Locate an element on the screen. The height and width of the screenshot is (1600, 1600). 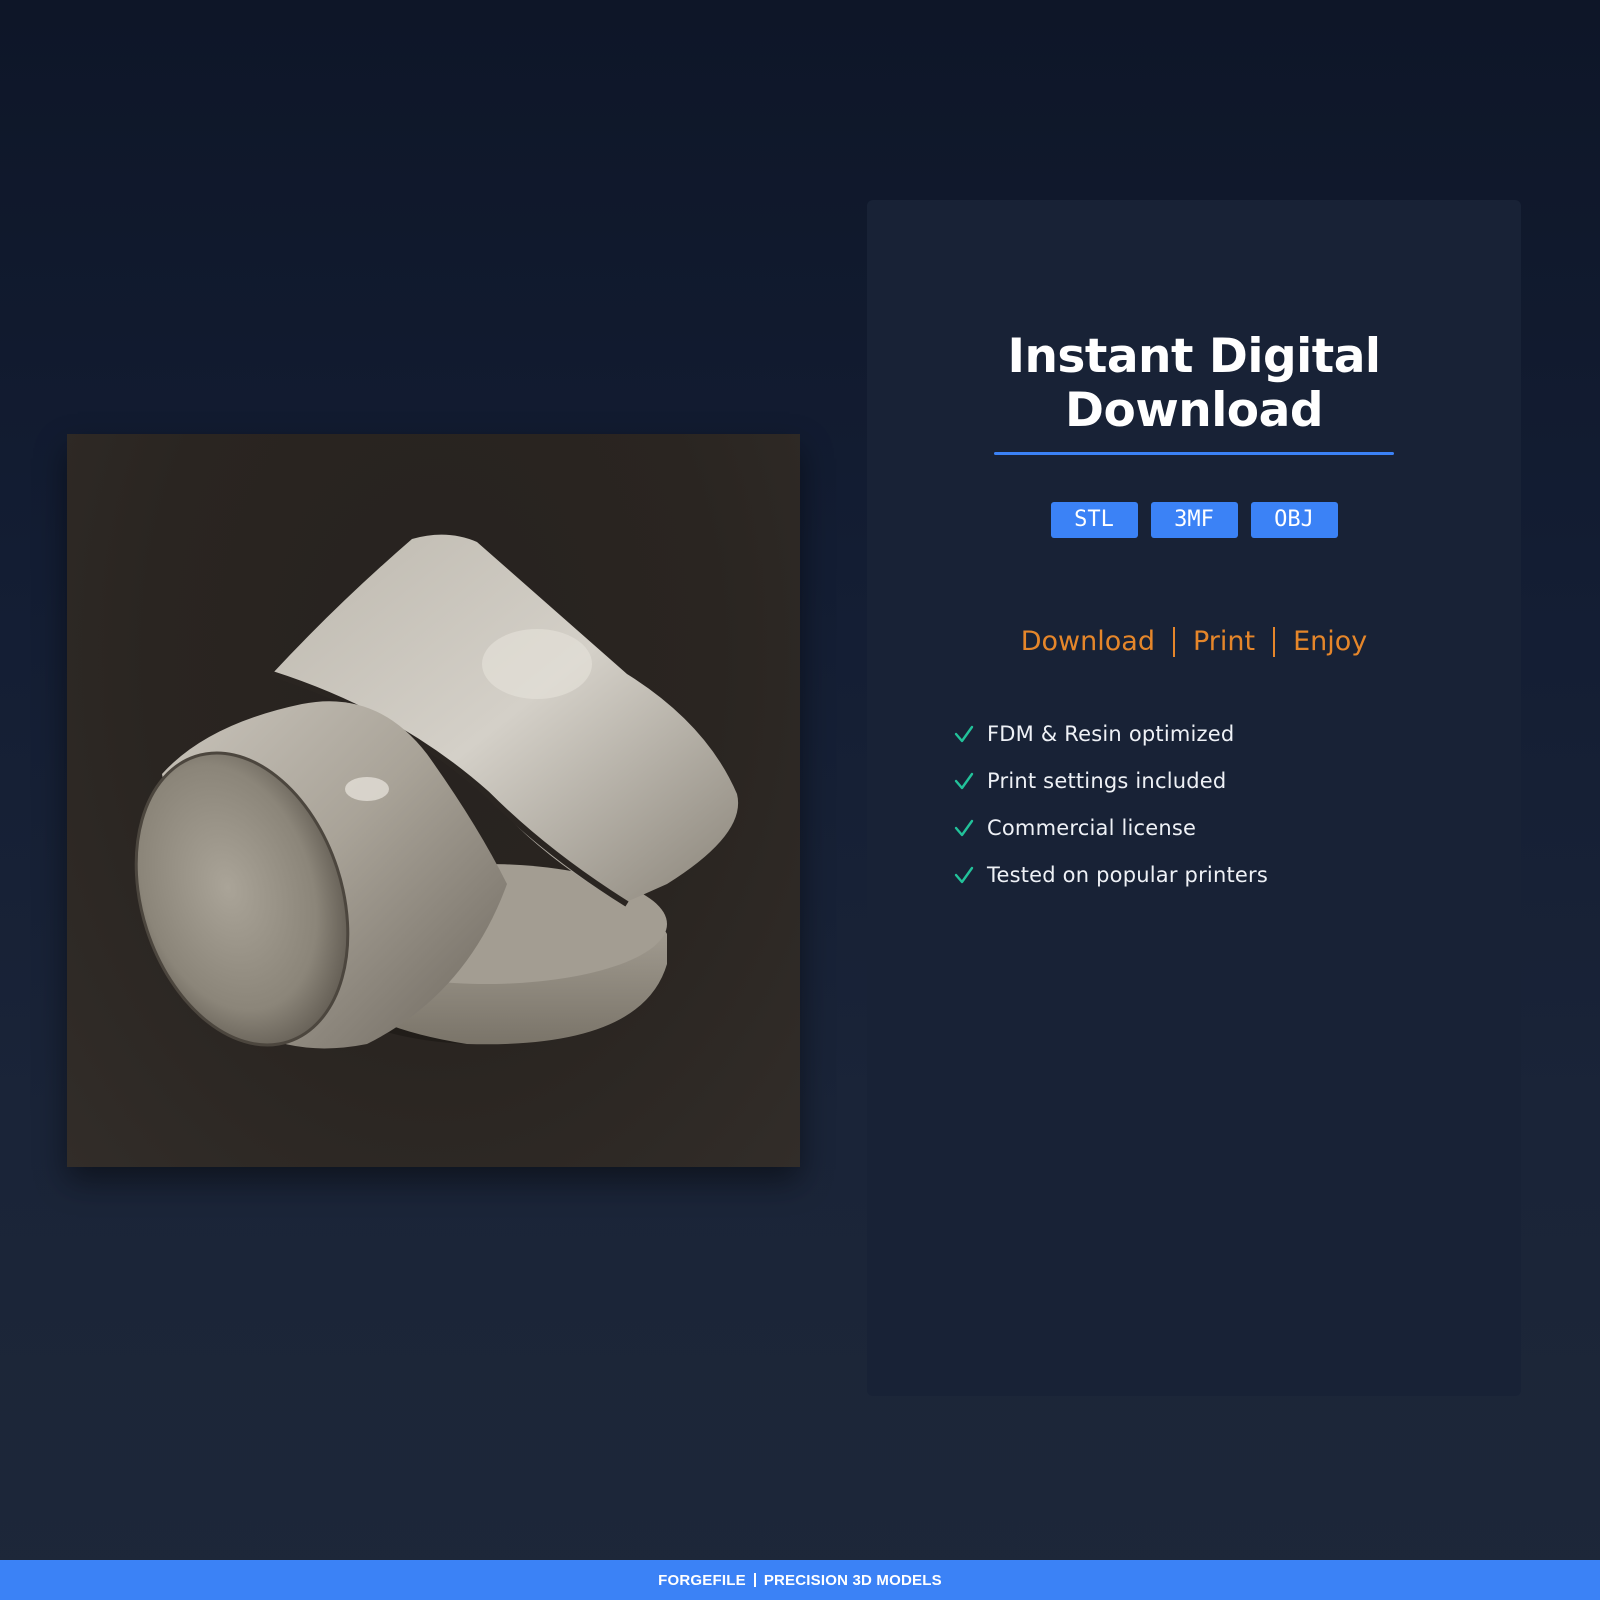
title-underline is located at coordinates (1194, 453).